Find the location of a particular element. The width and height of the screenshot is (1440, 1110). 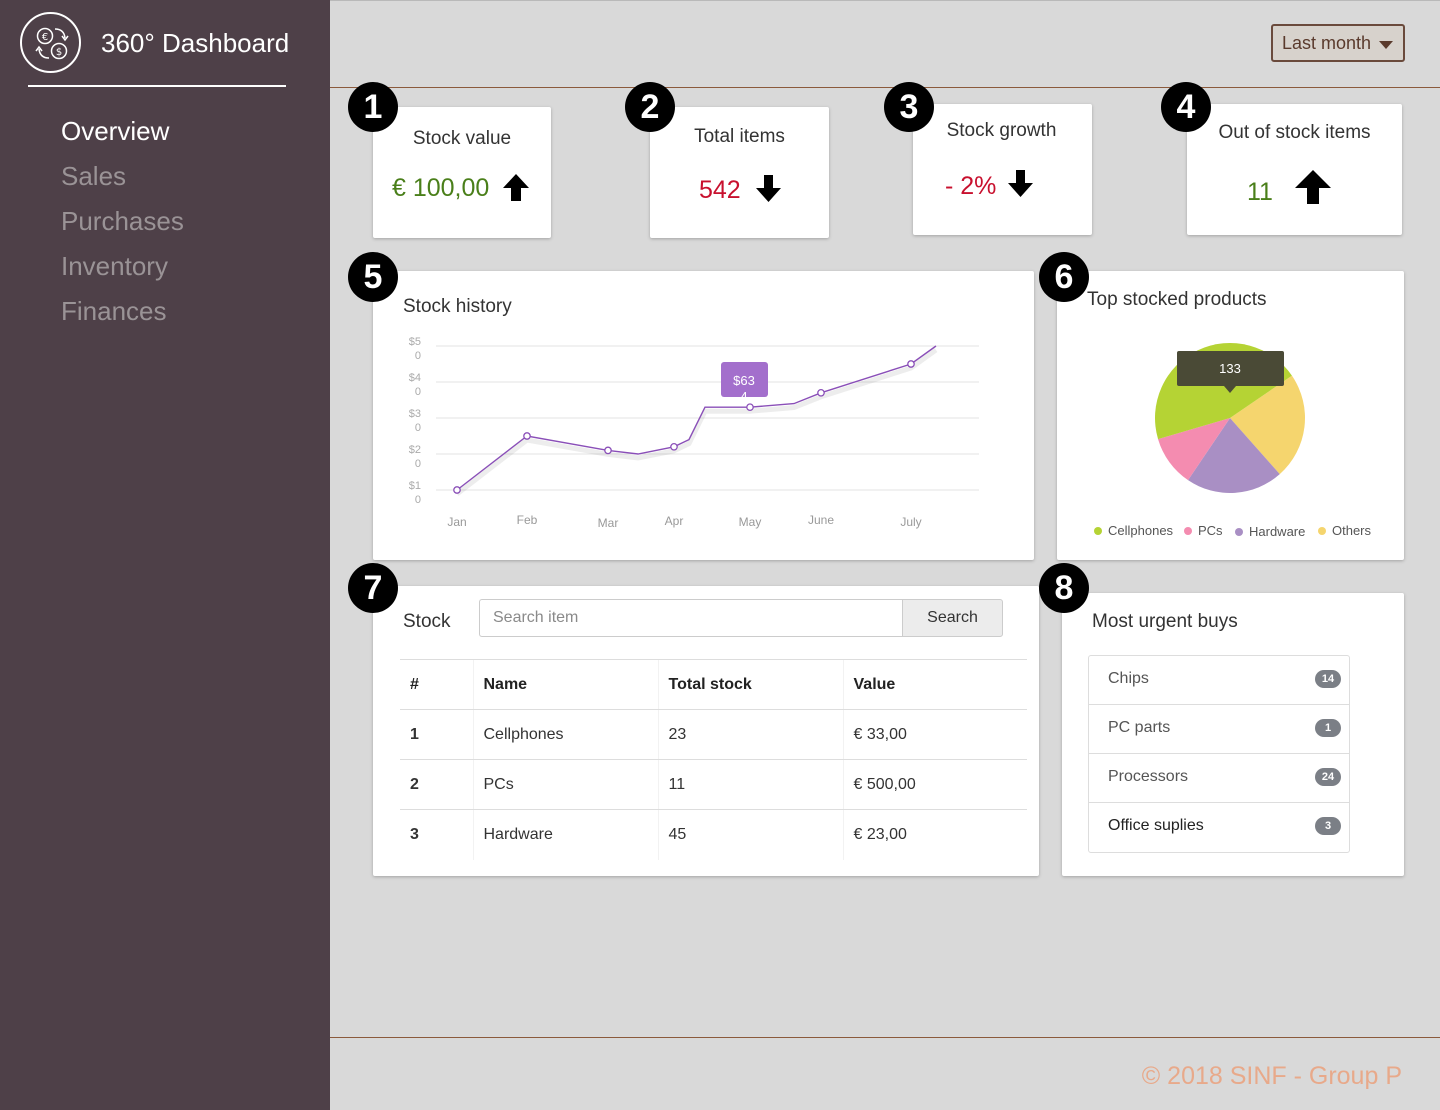

y-tick-label: $1 is located at coordinates (415, 486).